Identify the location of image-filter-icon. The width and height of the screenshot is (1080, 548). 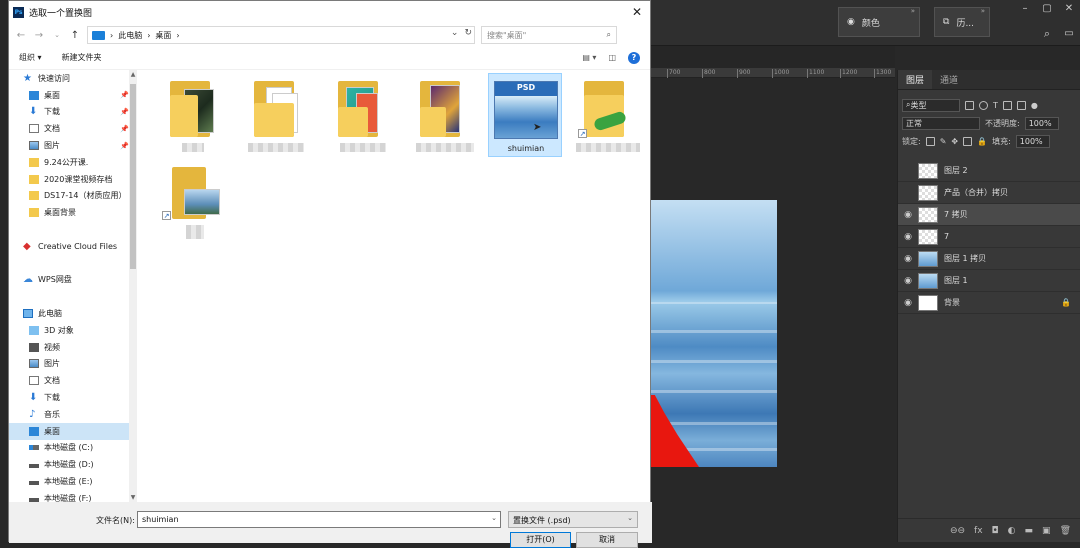
(969, 105).